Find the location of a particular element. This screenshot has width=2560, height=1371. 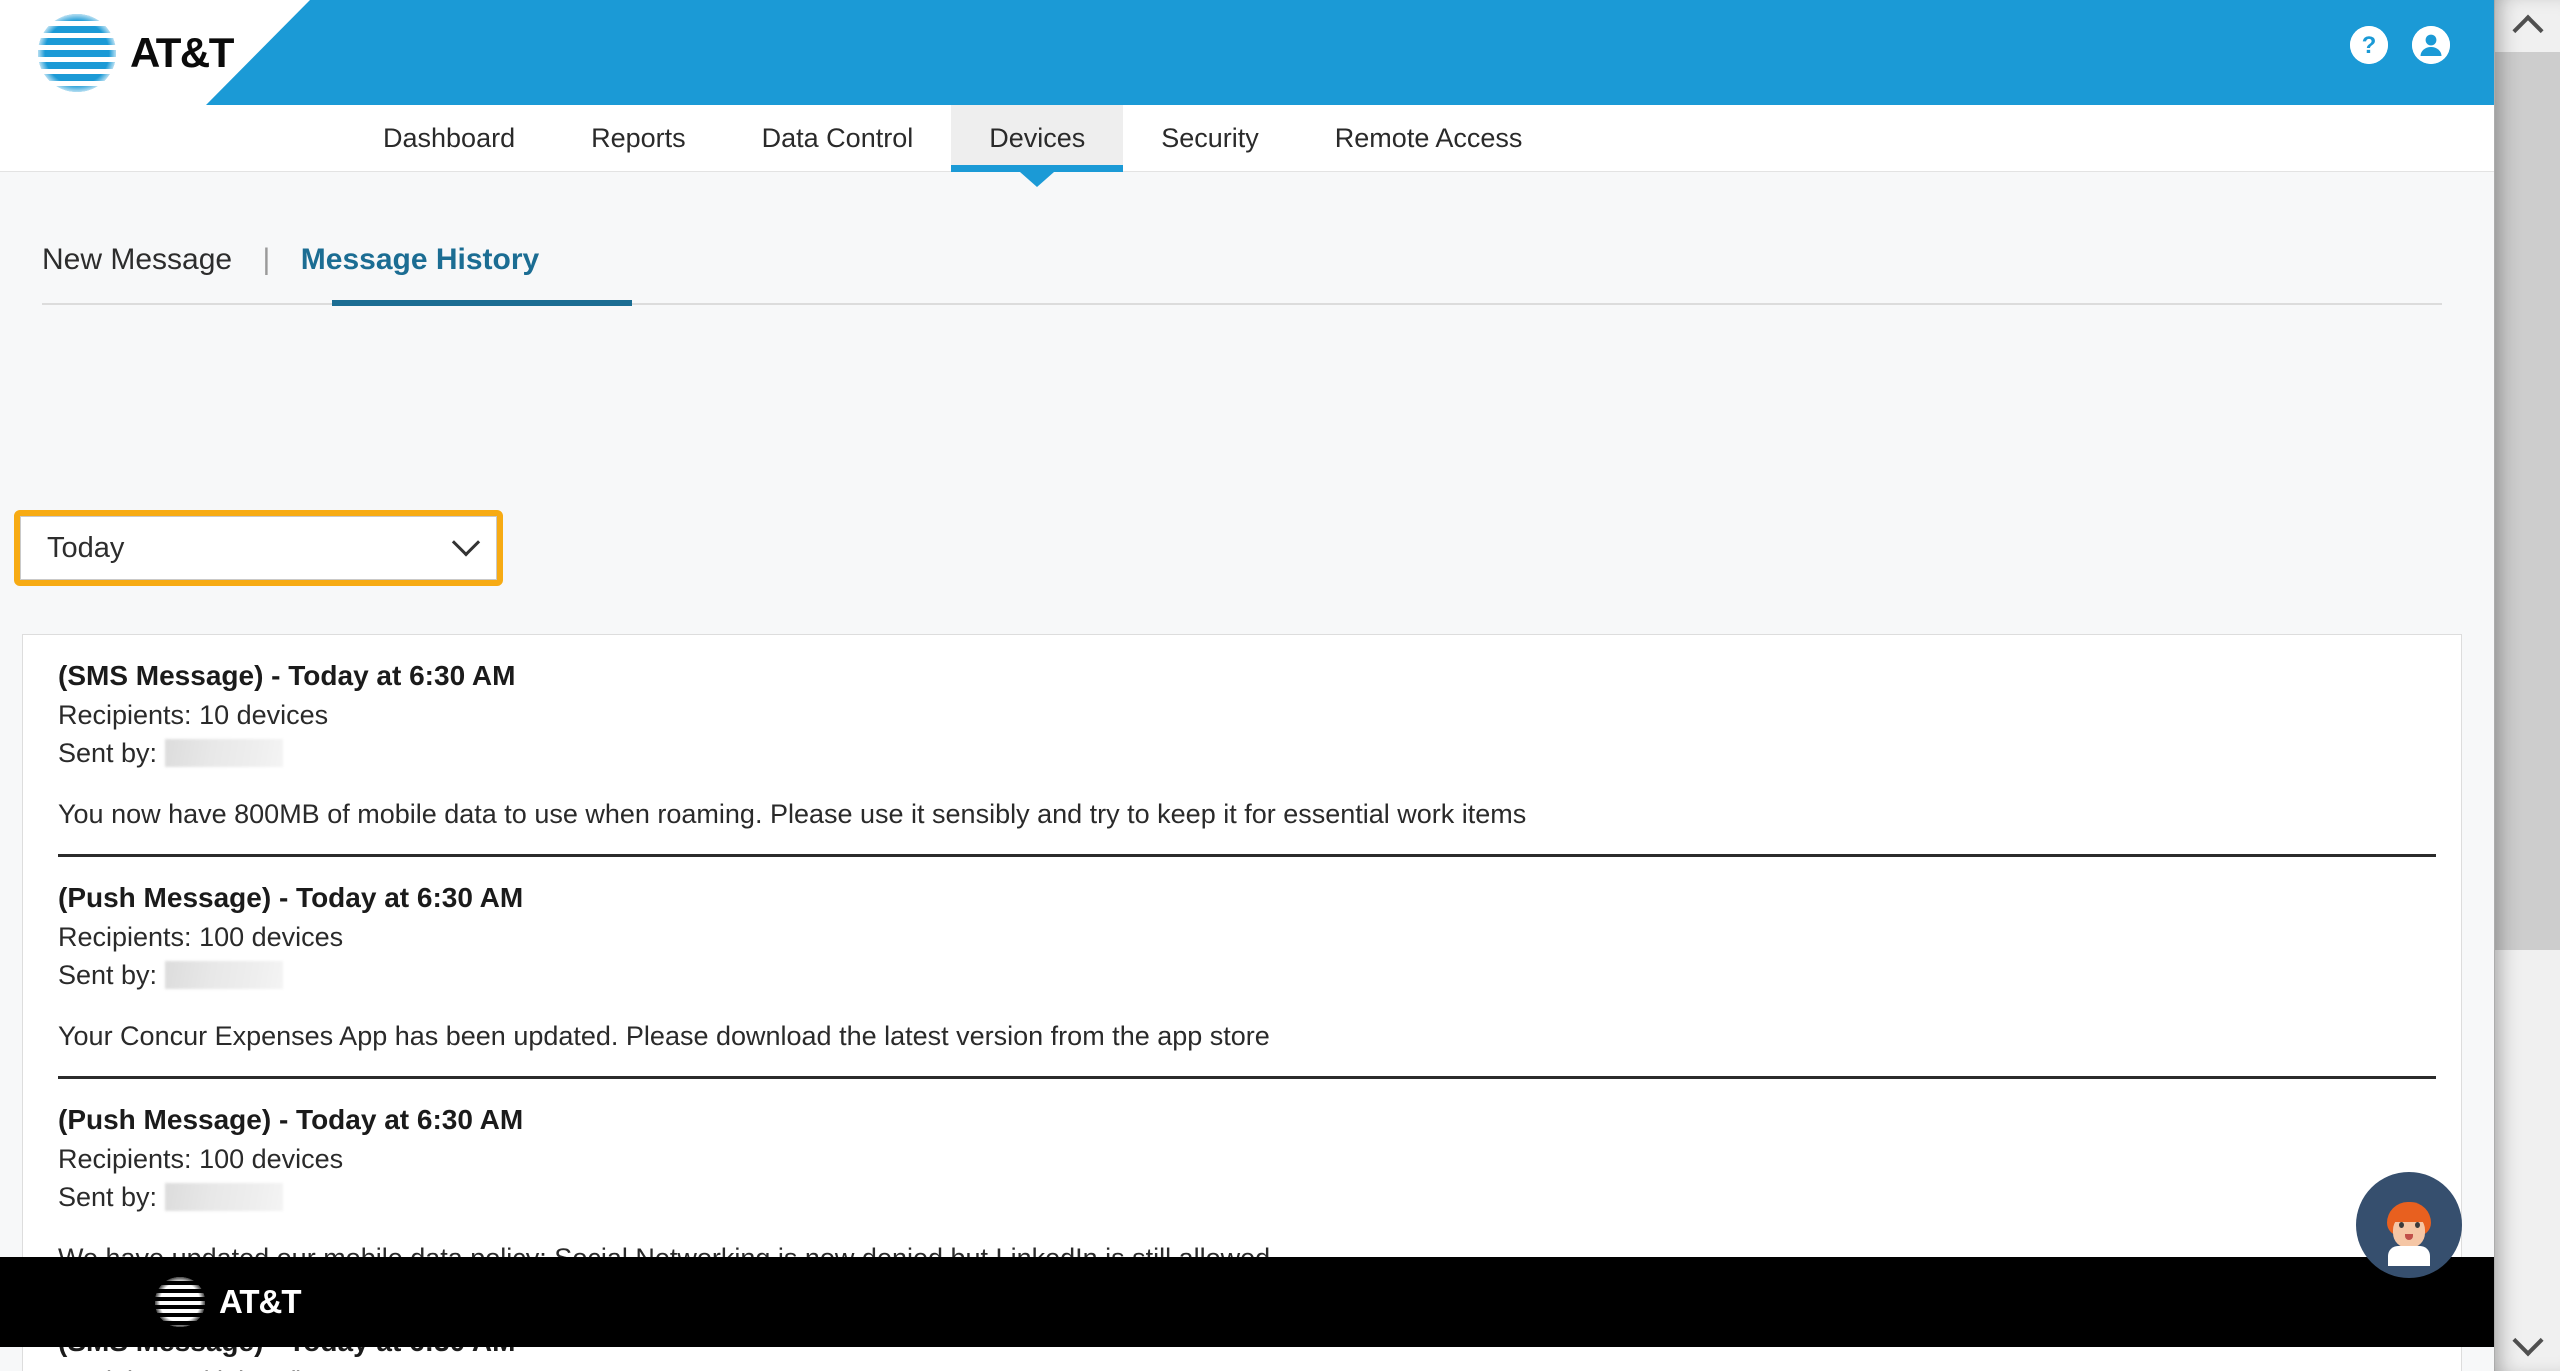

site-footer: AT&T is located at coordinates (1247, 1302).